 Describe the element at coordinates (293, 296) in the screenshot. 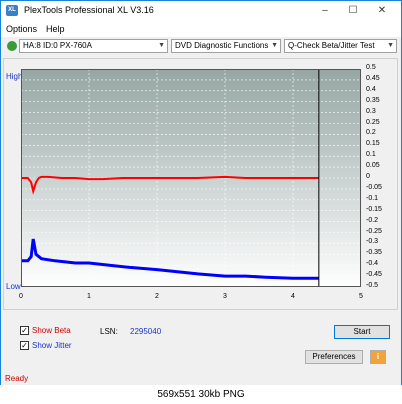

I see `x-tick-label: 4` at that location.